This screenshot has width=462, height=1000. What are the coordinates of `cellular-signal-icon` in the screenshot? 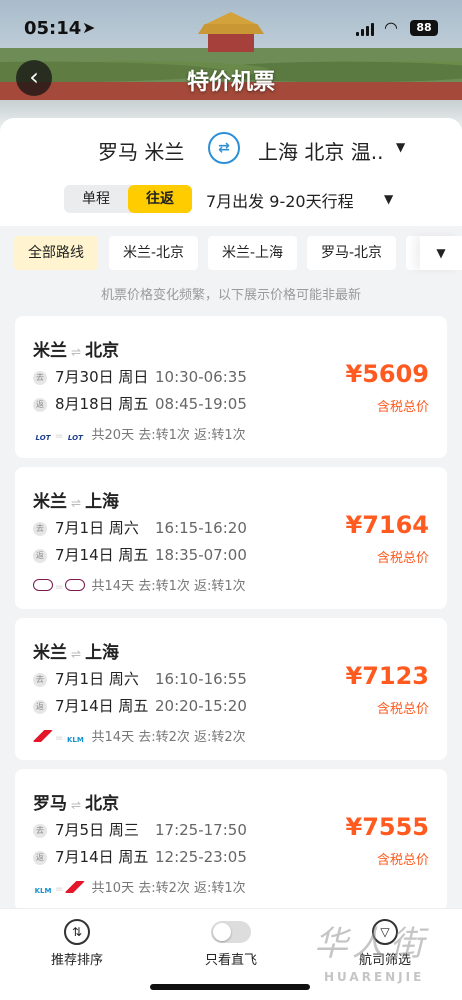 It's located at (366, 29).